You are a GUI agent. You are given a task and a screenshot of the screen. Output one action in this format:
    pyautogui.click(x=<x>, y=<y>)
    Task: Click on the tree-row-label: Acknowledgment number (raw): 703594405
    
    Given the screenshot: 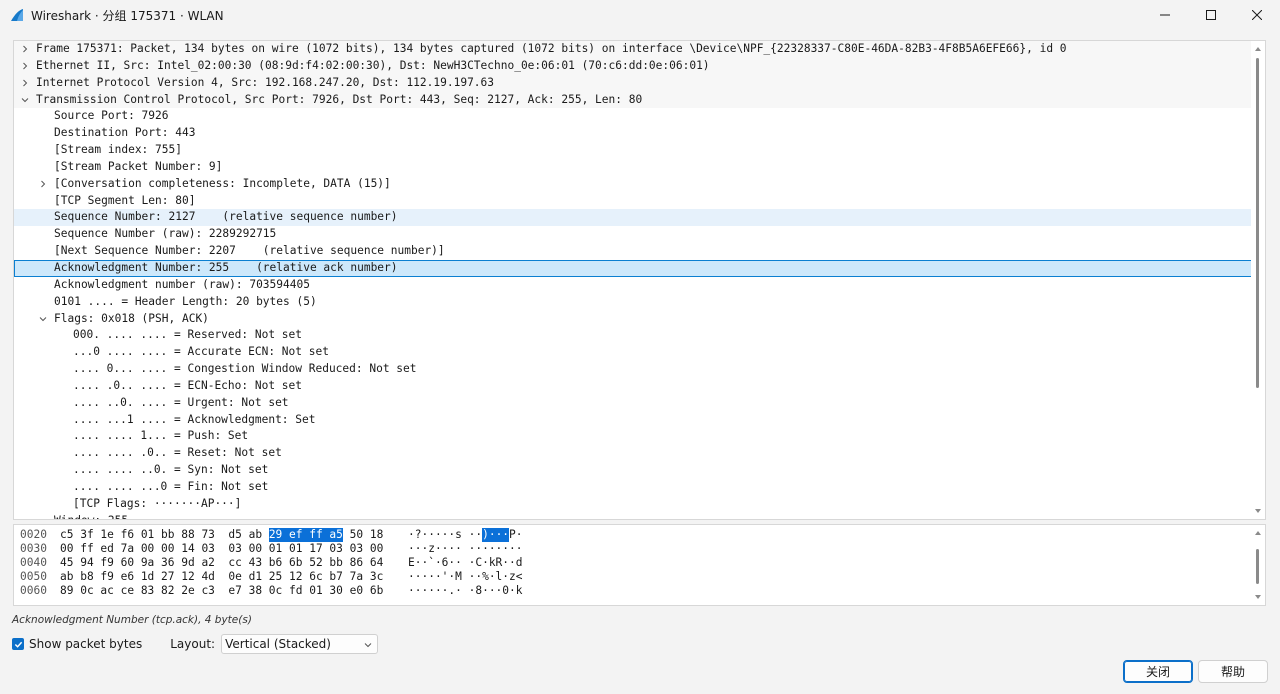 What is the action you would take?
    pyautogui.click(x=182, y=284)
    